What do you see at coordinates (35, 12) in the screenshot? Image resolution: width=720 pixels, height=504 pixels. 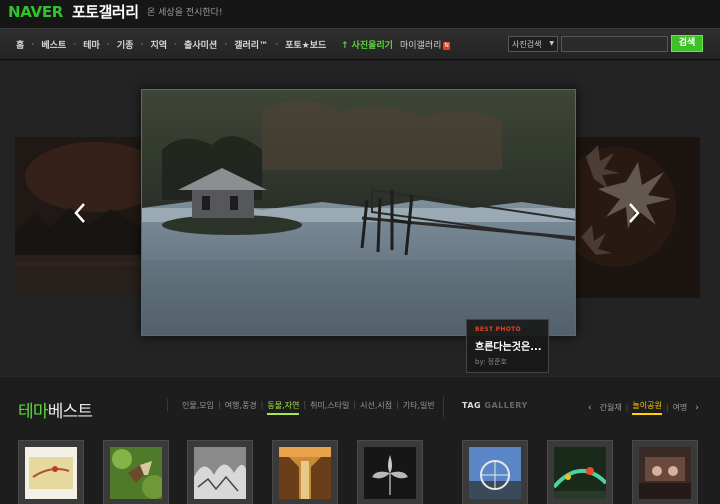 I see `naver-logo: NAVER` at bounding box center [35, 12].